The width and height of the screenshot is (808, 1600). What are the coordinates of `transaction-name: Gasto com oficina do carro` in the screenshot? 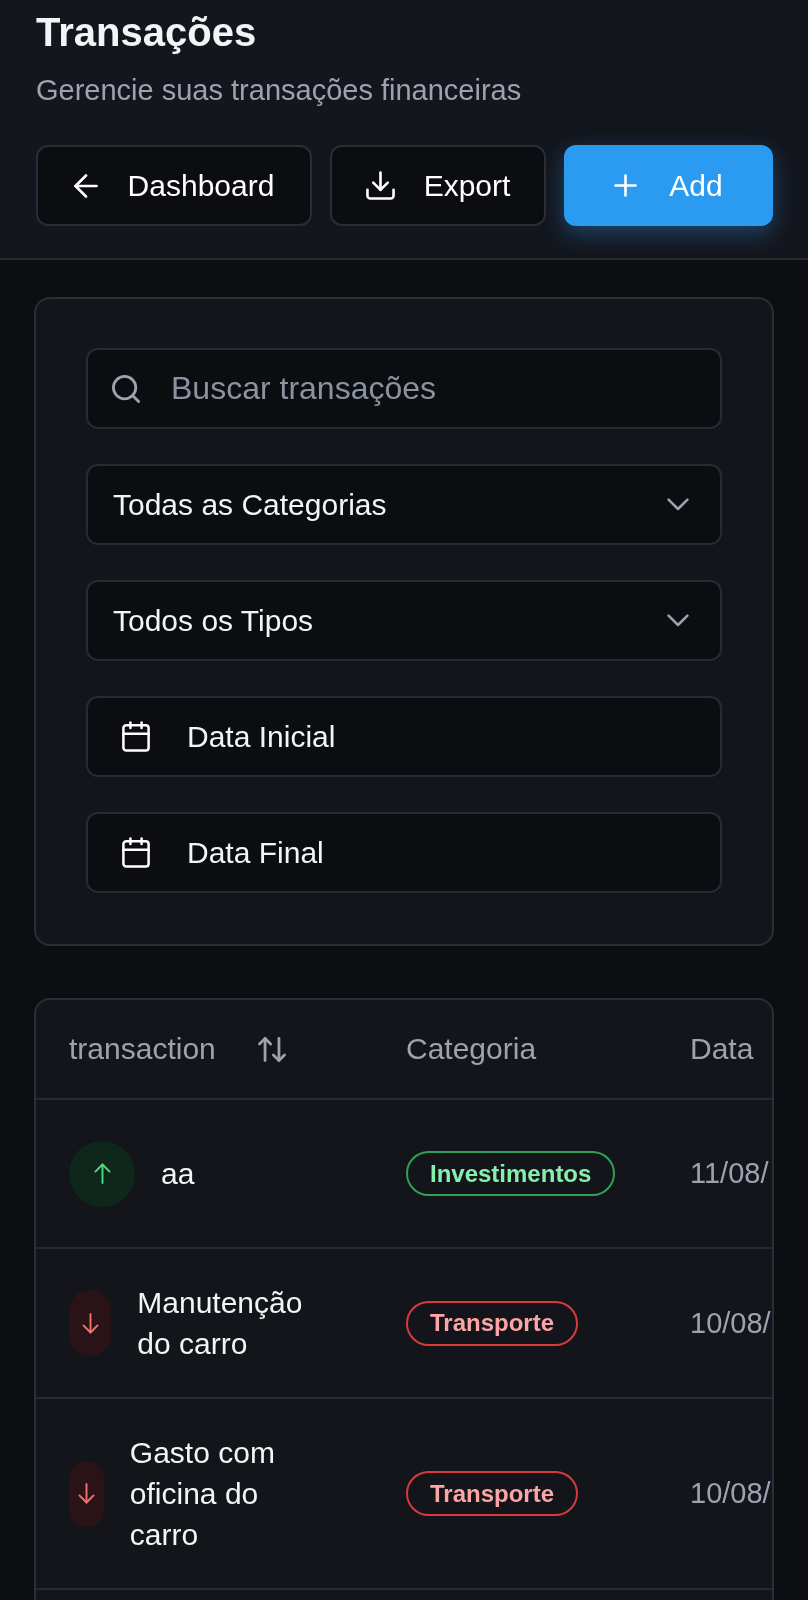 It's located at (202, 1494).